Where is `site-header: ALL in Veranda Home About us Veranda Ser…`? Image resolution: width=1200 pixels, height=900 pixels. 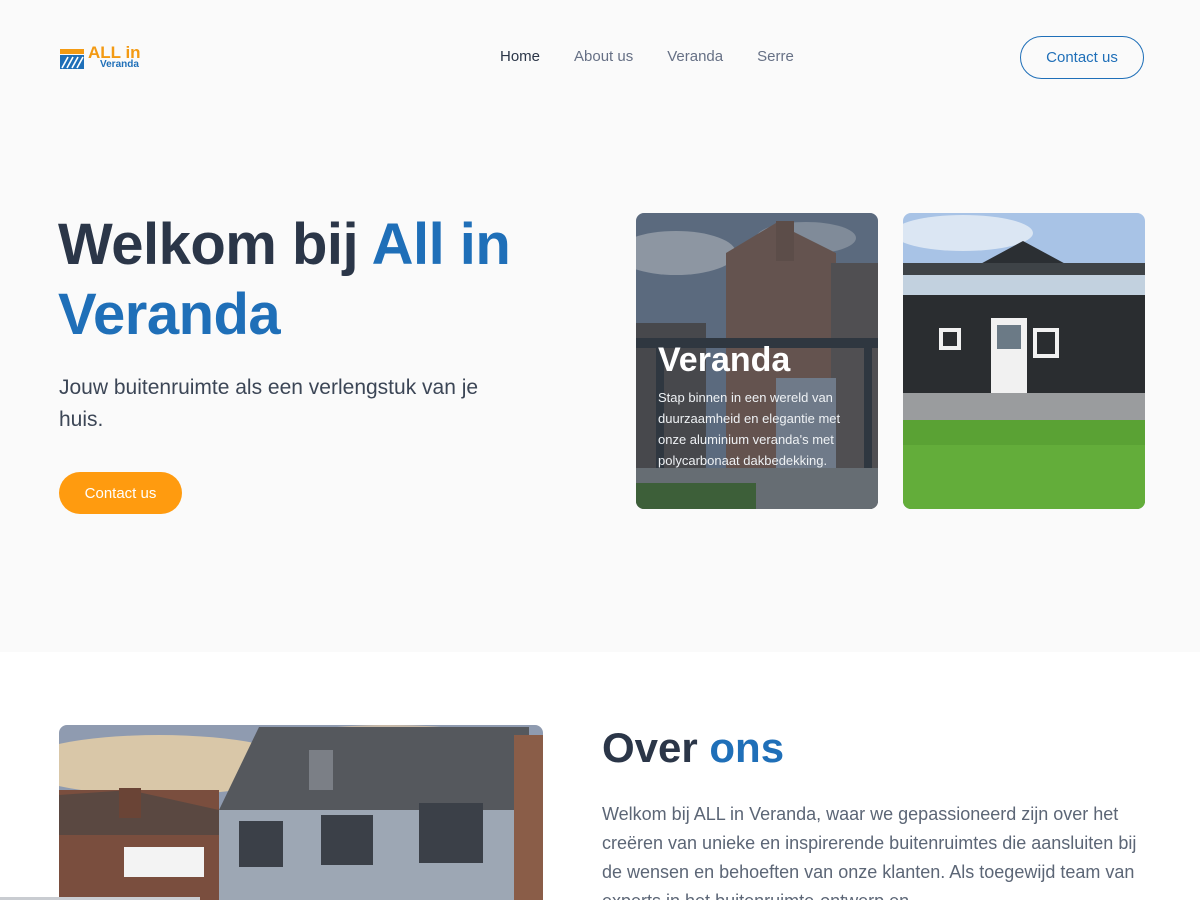 site-header: ALL in Veranda Home About us Veranda Ser… is located at coordinates (600, 57).